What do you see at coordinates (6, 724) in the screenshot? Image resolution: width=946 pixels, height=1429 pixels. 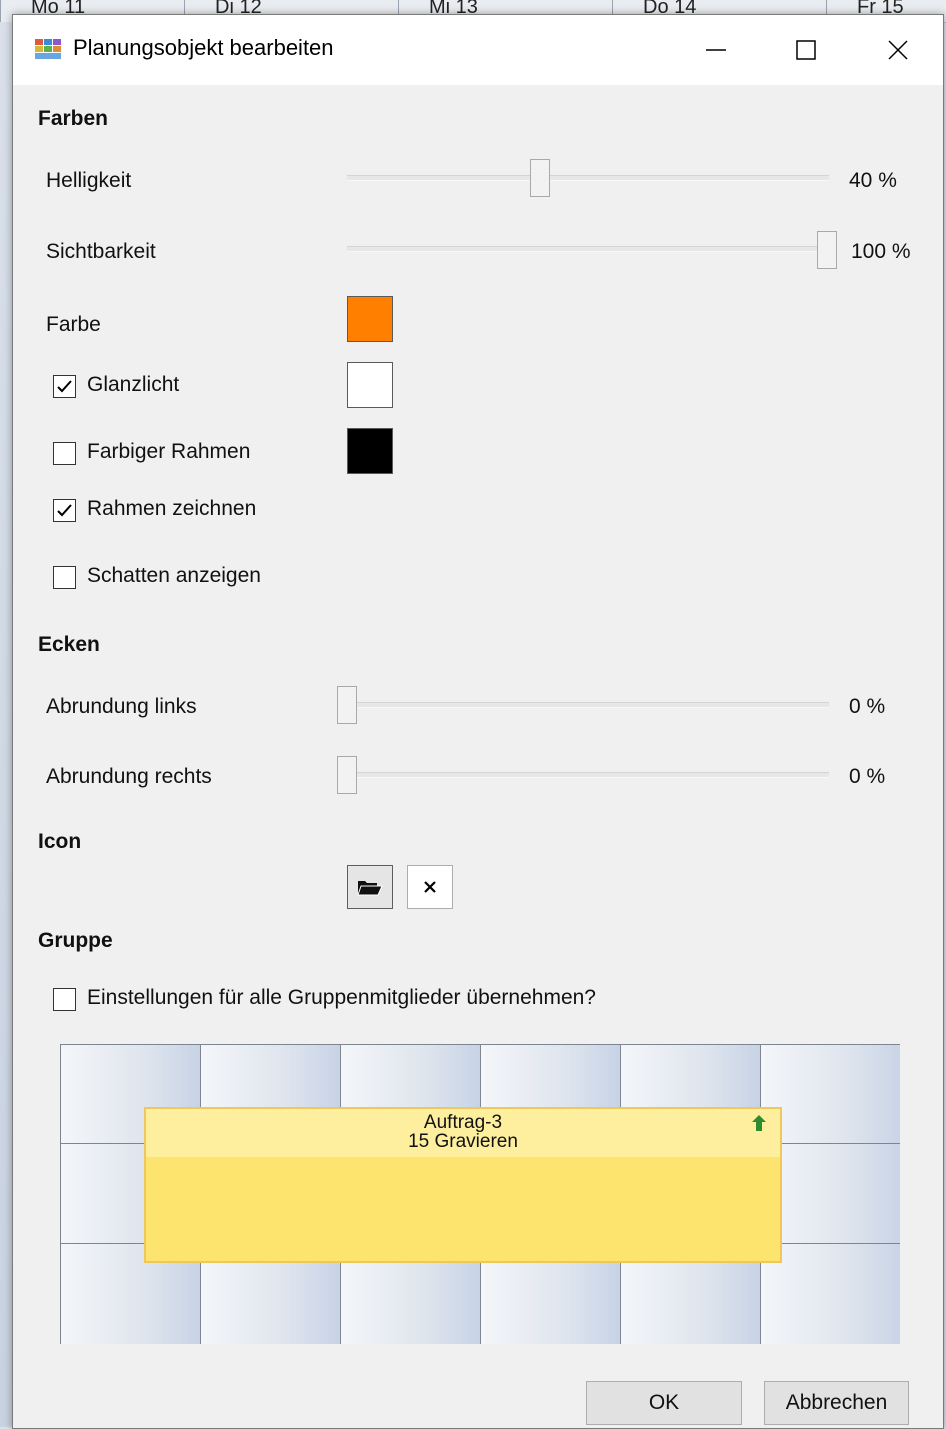 I see `background-planner-strip` at bounding box center [6, 724].